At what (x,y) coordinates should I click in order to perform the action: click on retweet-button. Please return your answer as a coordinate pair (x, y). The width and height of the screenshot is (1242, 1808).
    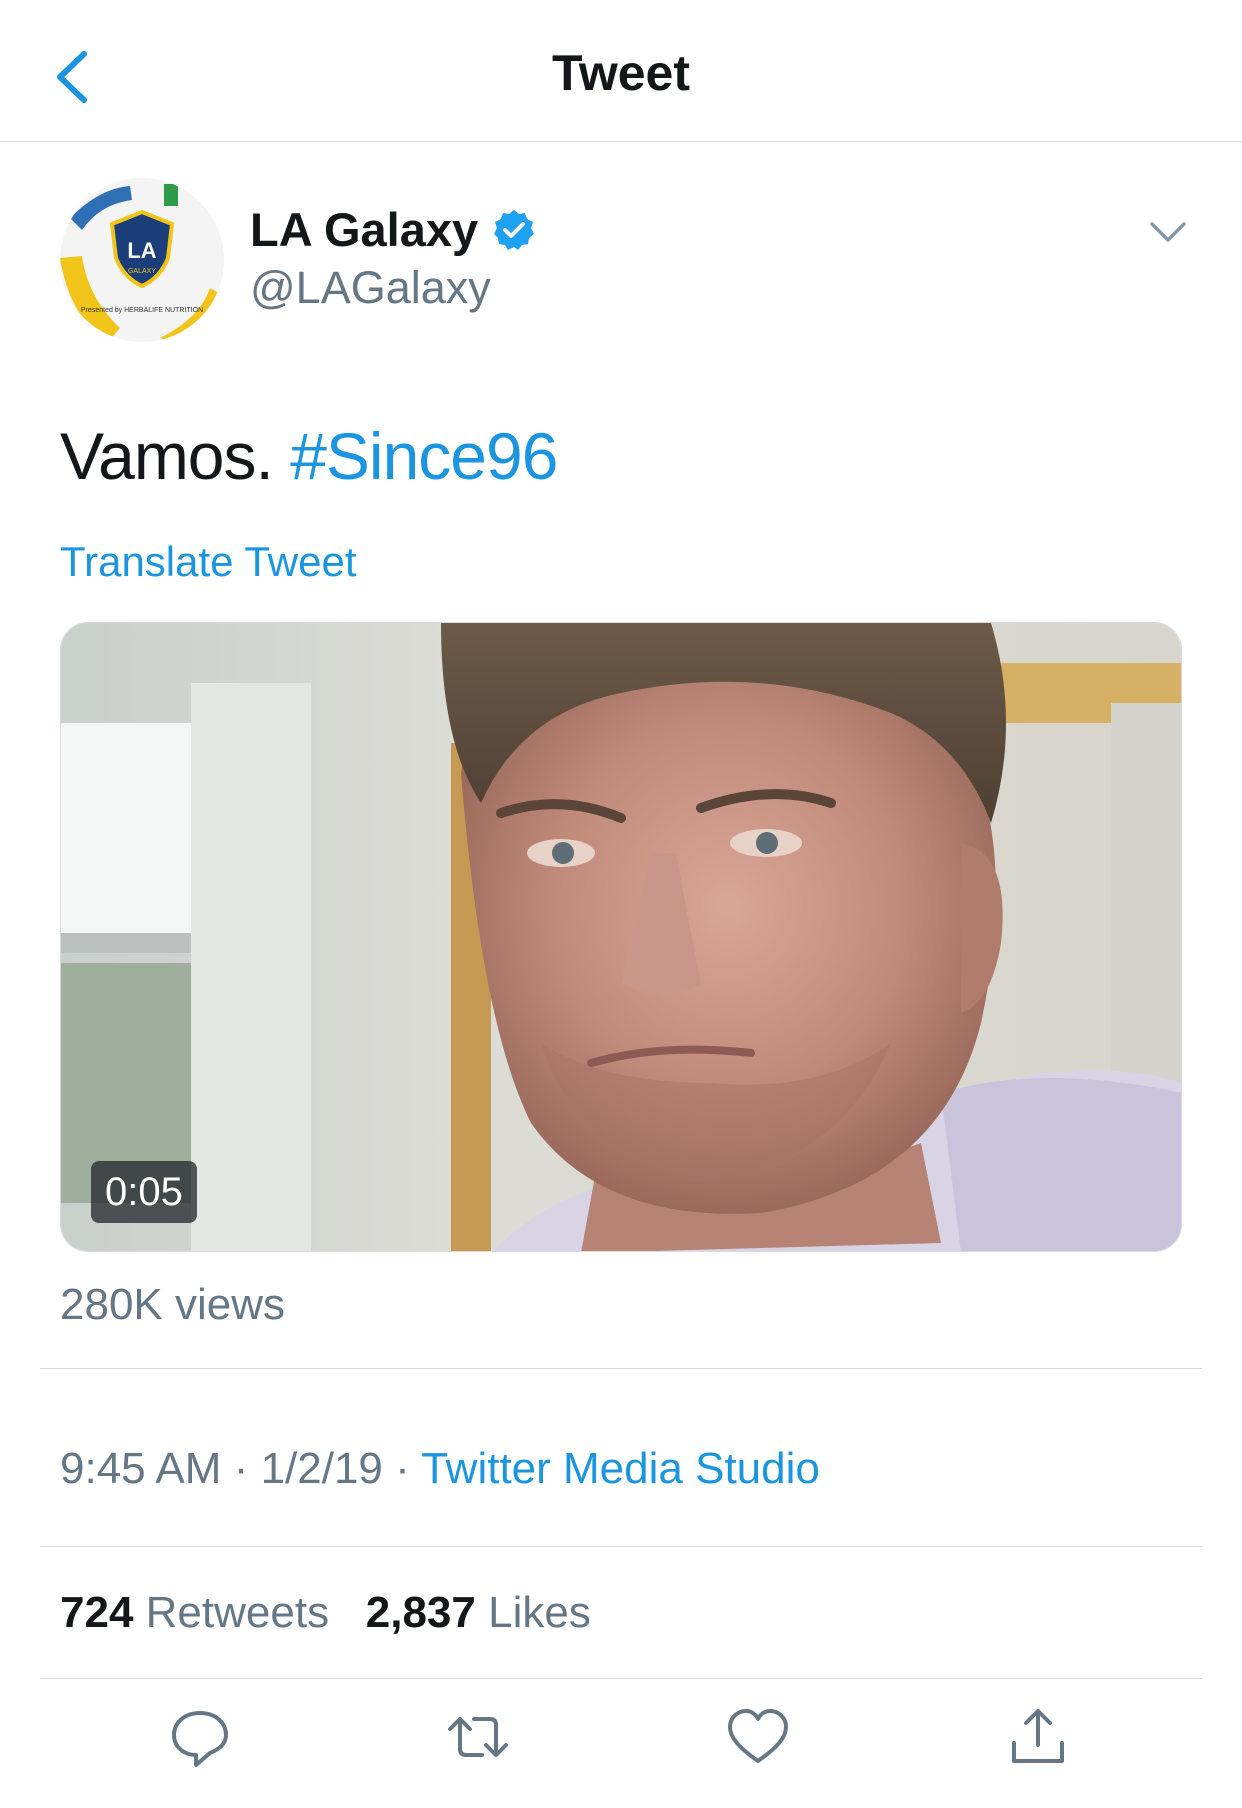
    Looking at the image, I should click on (478, 1737).